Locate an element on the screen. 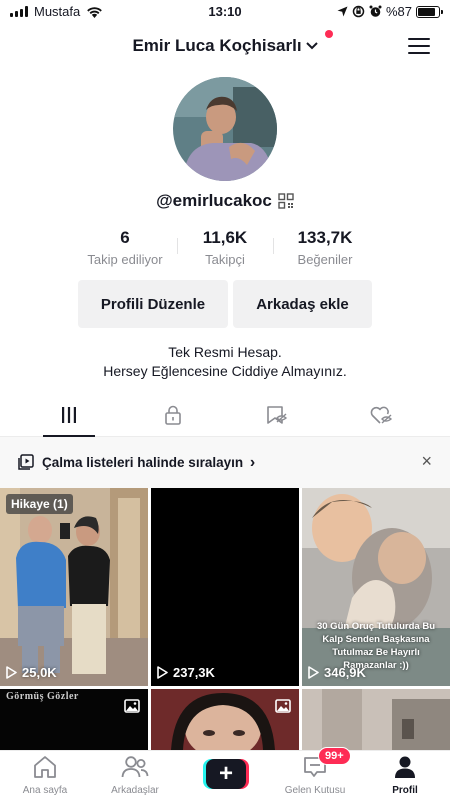 This screenshot has height=800, width=450. nav-home-label: Ana sayfa is located at coordinates (45, 790).